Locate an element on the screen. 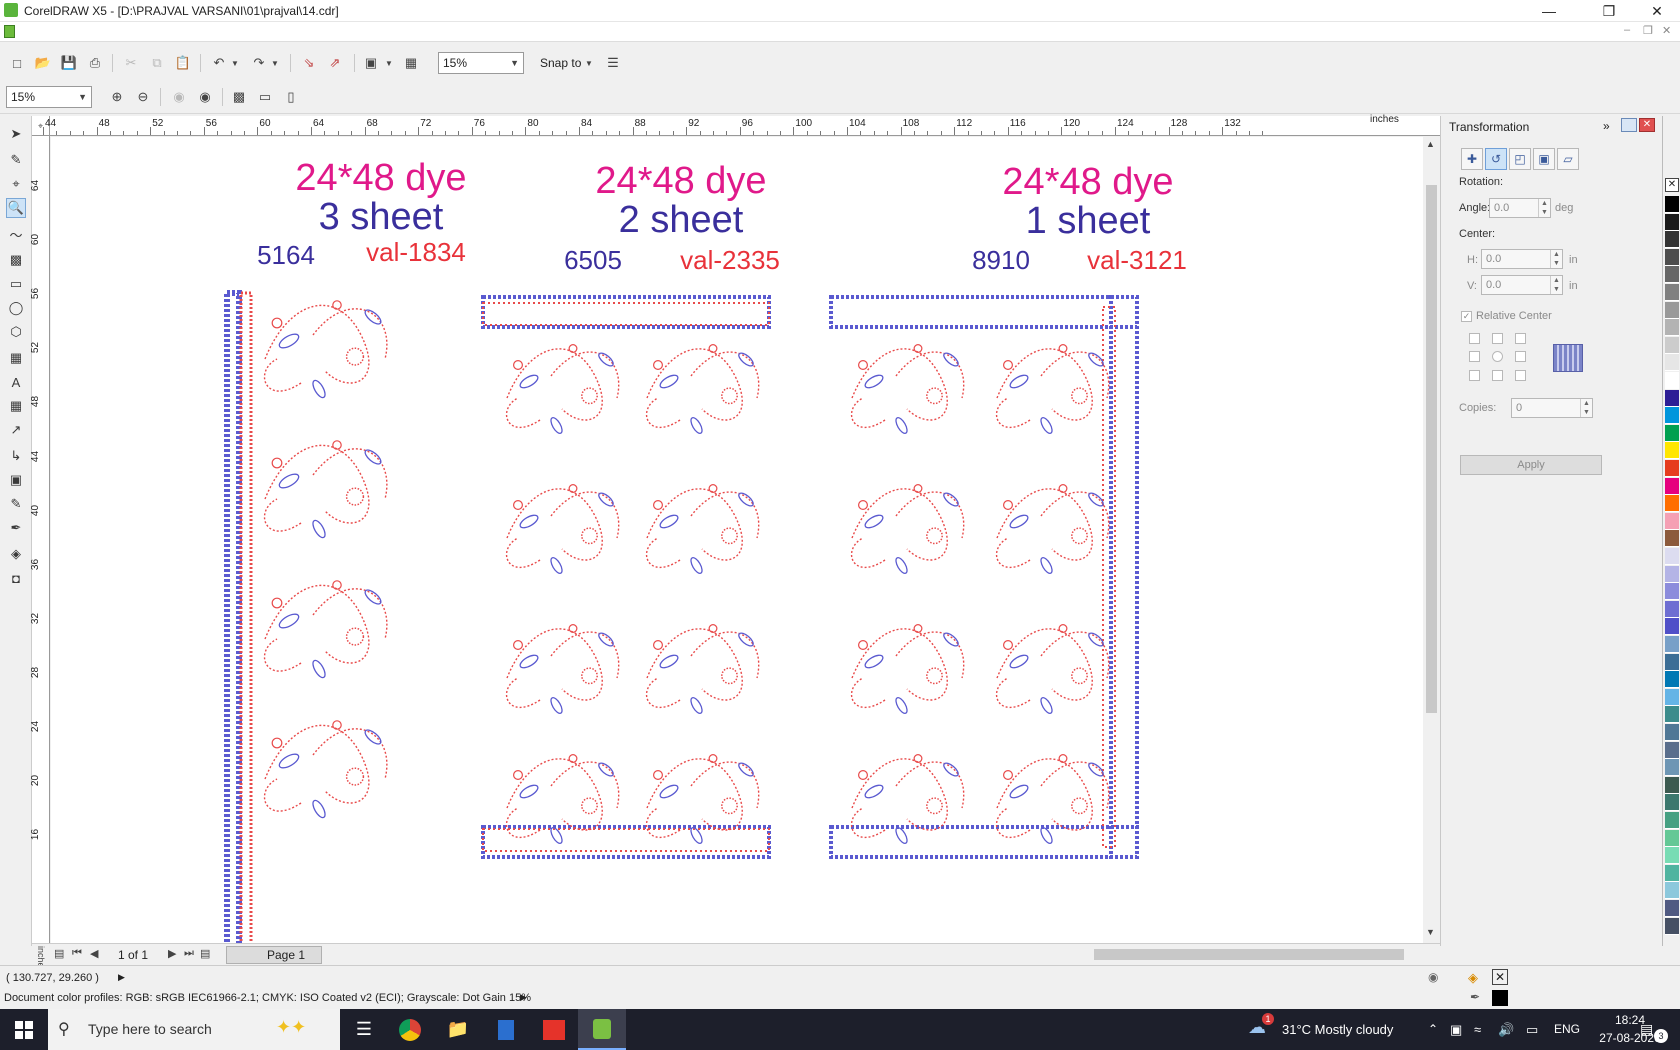  zoom-to-selected-icon: ◉ is located at coordinates (179, 97).